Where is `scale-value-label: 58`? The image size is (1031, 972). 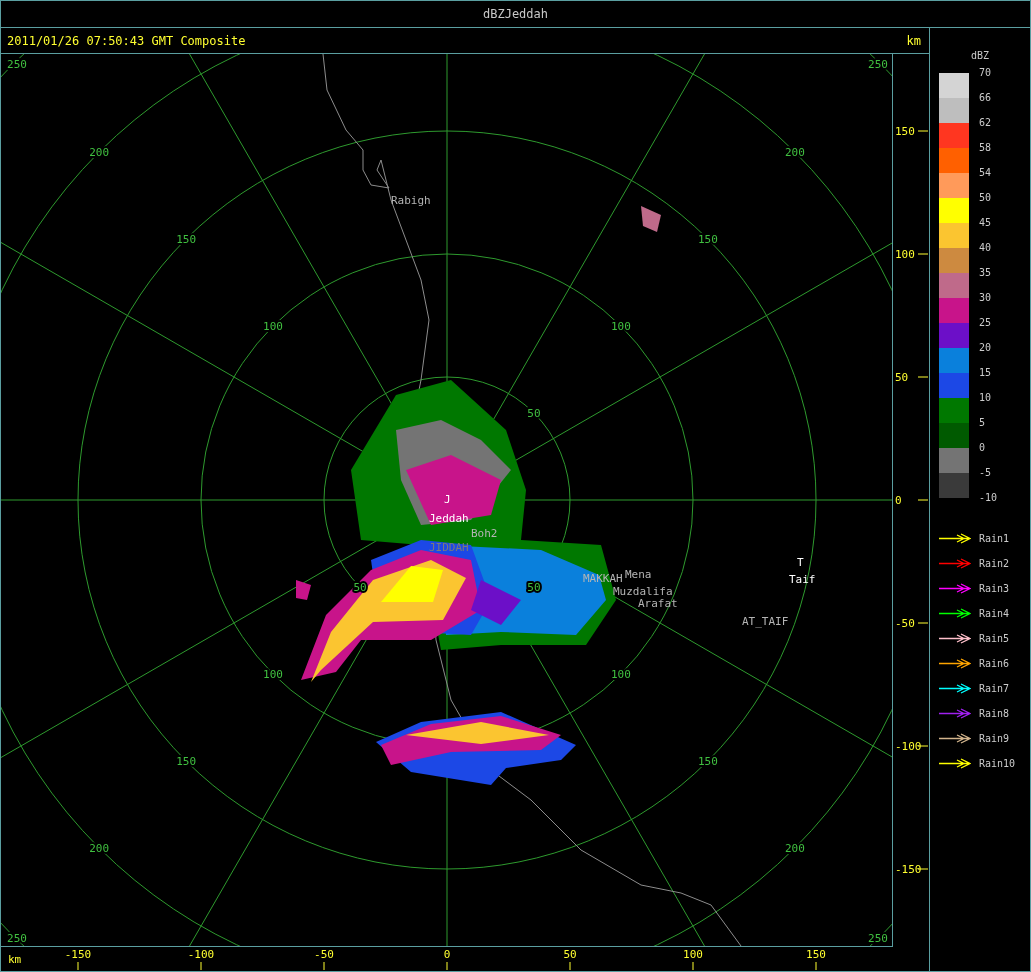
scale-value-label: 58 is located at coordinates (986, 148).